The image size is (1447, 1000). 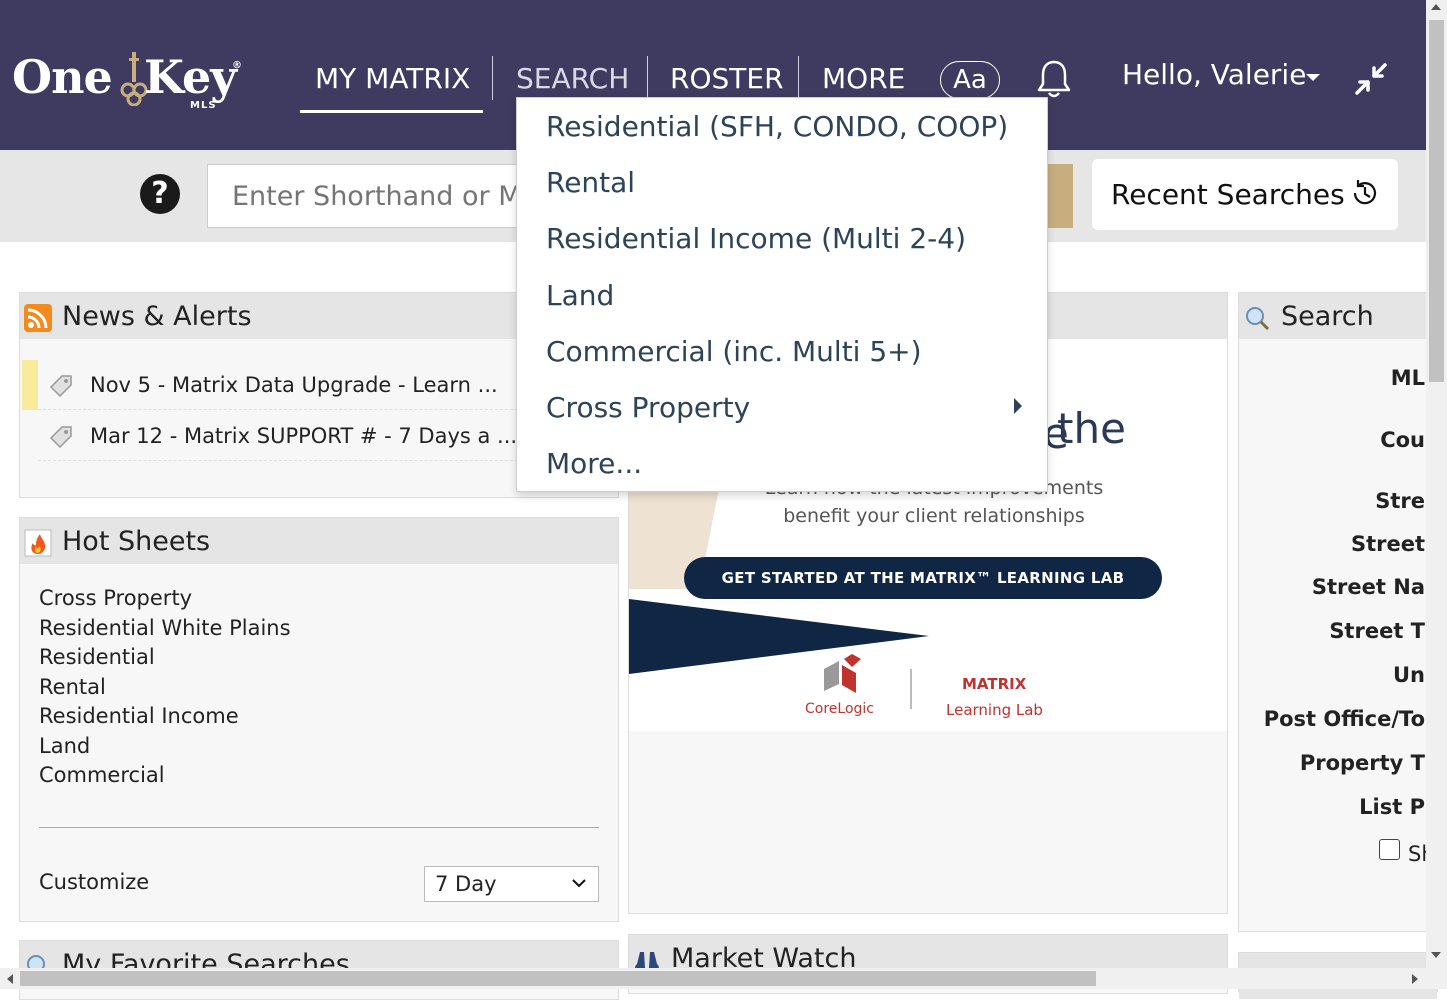 What do you see at coordinates (391, 111) in the screenshot?
I see `nav-active-underline` at bounding box center [391, 111].